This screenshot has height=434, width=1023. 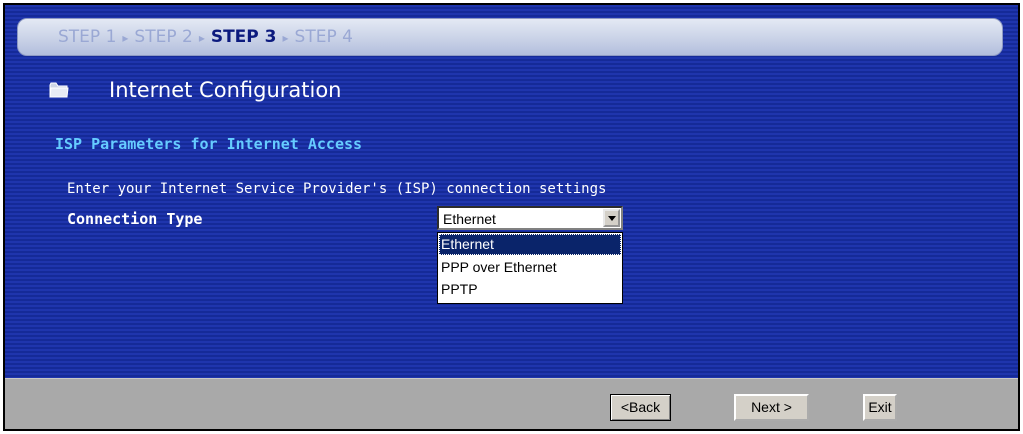 I want to click on option-pppoe: PPP over Ethernet, so click(x=530, y=267).